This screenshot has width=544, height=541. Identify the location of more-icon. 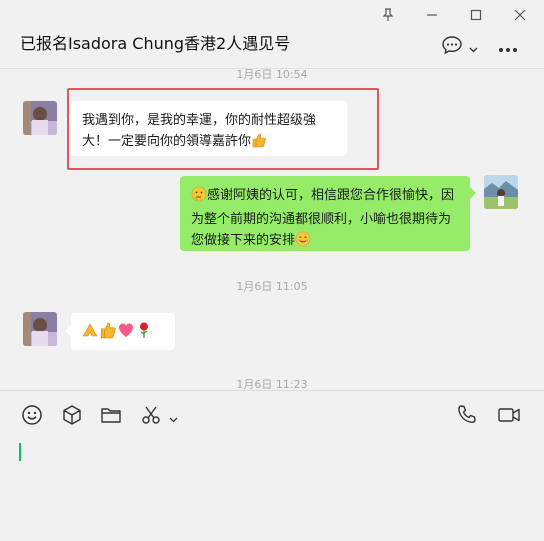
(508, 47).